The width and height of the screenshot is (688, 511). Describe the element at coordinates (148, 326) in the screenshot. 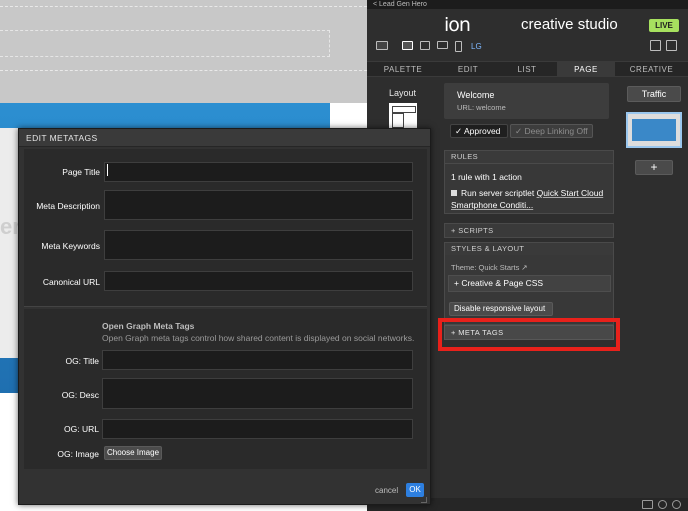

I see `og-heading: Open Graph Meta Tags` at that location.